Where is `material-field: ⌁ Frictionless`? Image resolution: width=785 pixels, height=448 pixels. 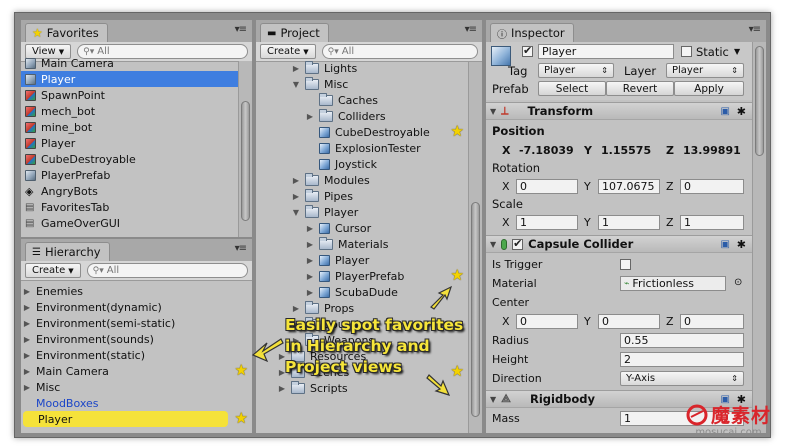
material-field: ⌁ Frictionless is located at coordinates (673, 283).